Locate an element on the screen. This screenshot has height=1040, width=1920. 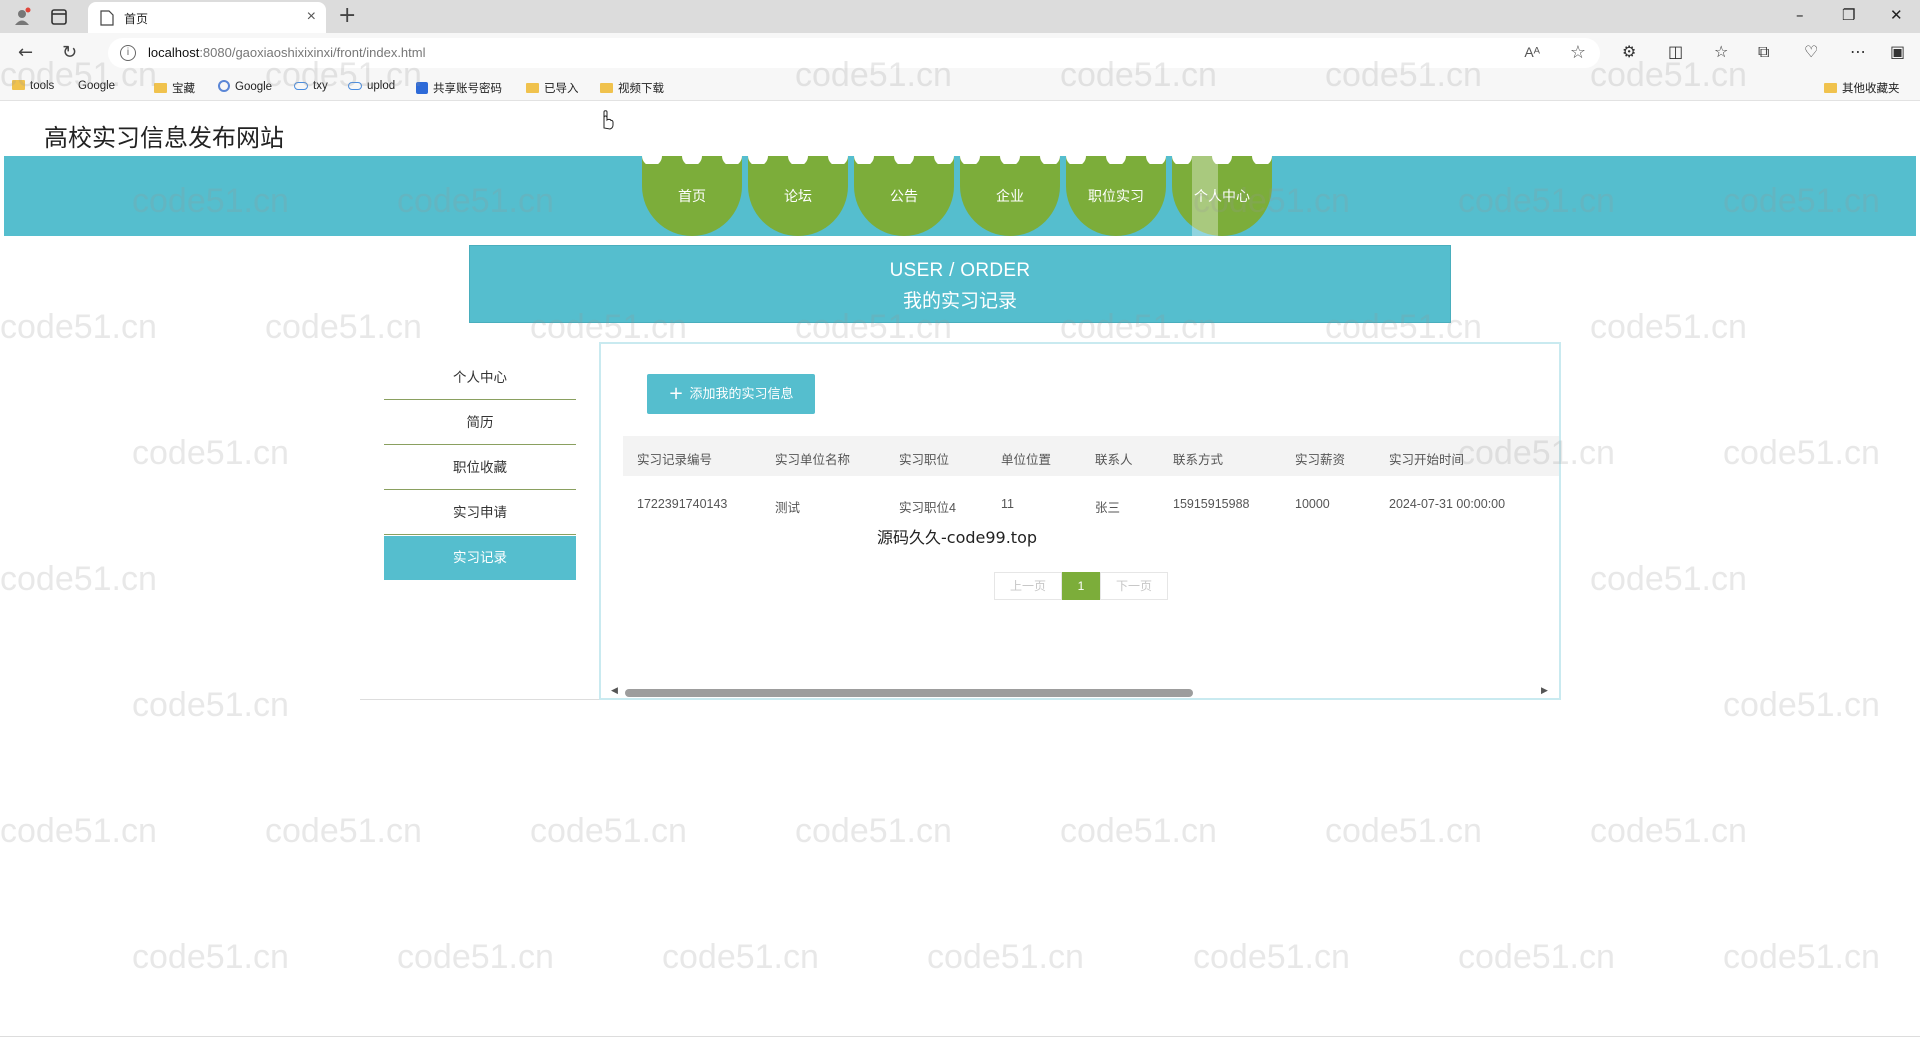
table-cell: 测试 is located at coordinates (788, 508).